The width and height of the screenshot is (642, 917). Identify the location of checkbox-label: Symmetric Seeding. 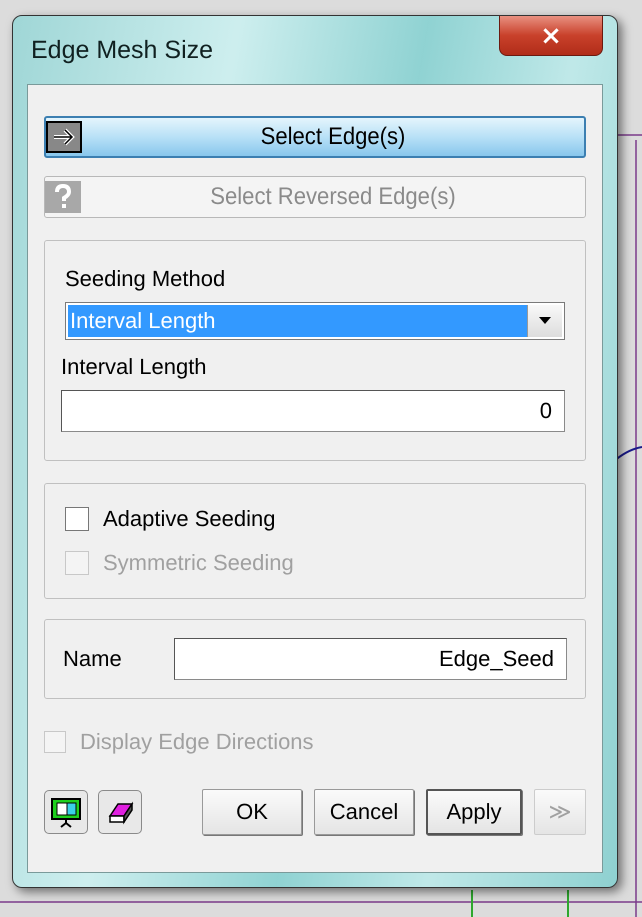
(198, 563).